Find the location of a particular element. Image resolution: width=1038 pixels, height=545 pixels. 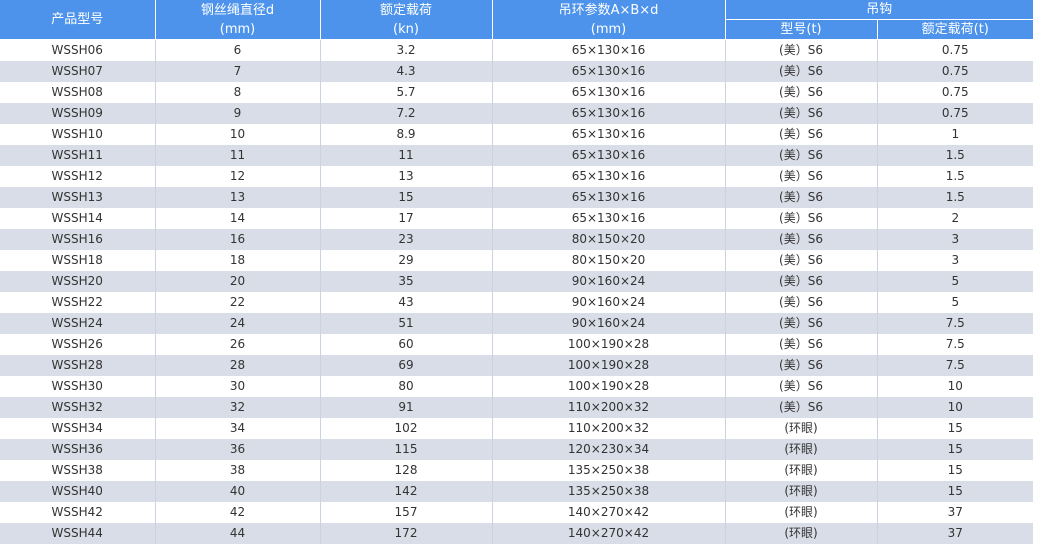

table-row: WSSH14 14 17 65×130×16 (美）S6 2 is located at coordinates (516, 218).